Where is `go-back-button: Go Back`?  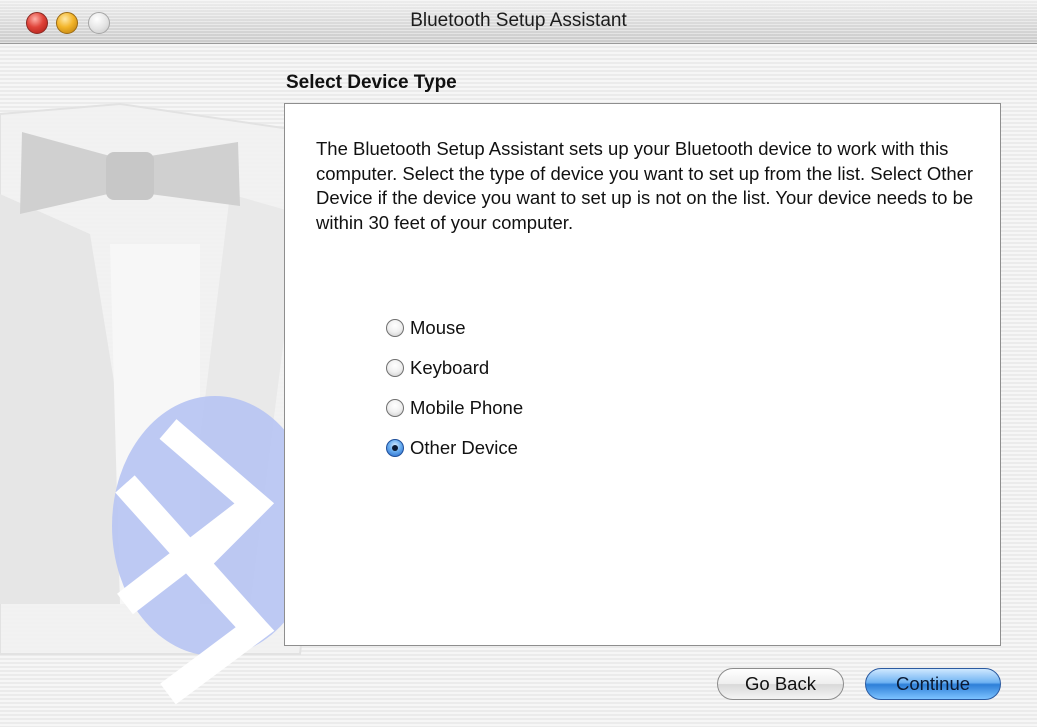
go-back-button: Go Back is located at coordinates (780, 684).